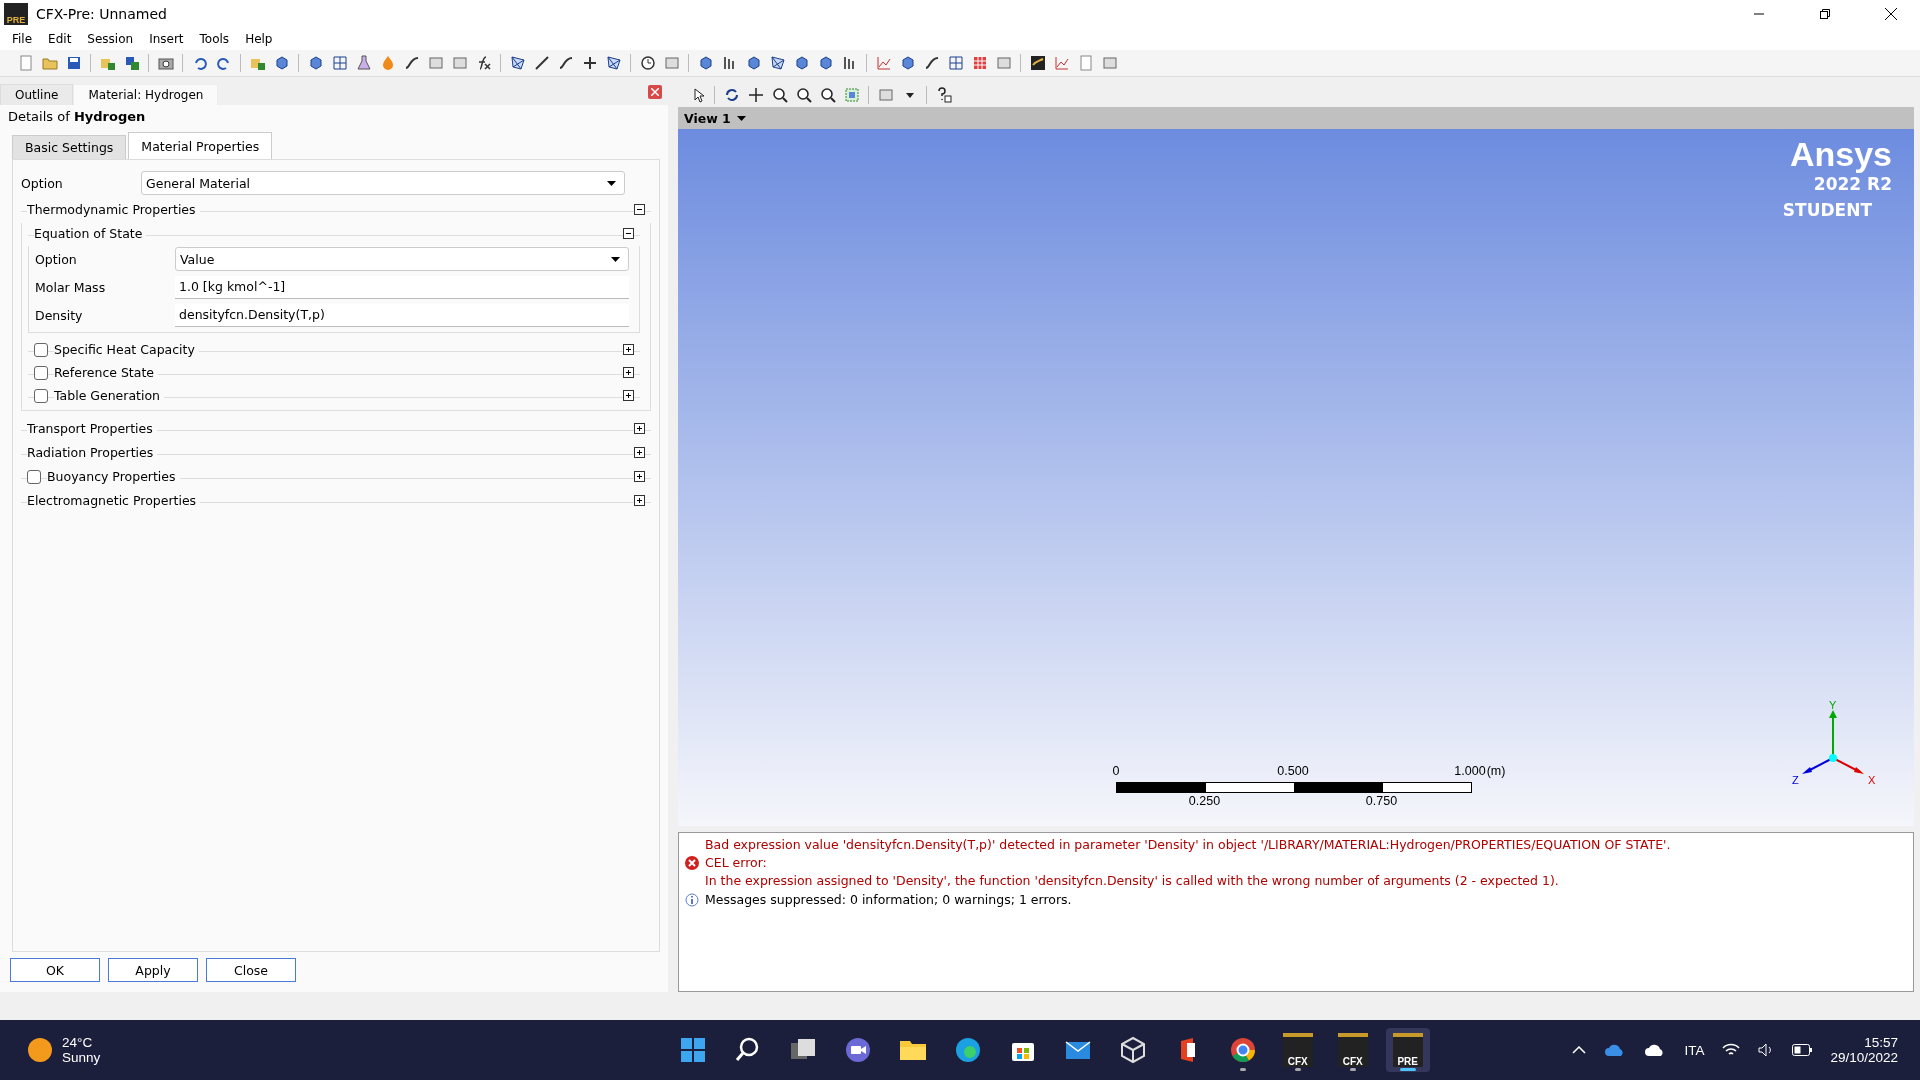  I want to click on field-label: Density, so click(59, 315).